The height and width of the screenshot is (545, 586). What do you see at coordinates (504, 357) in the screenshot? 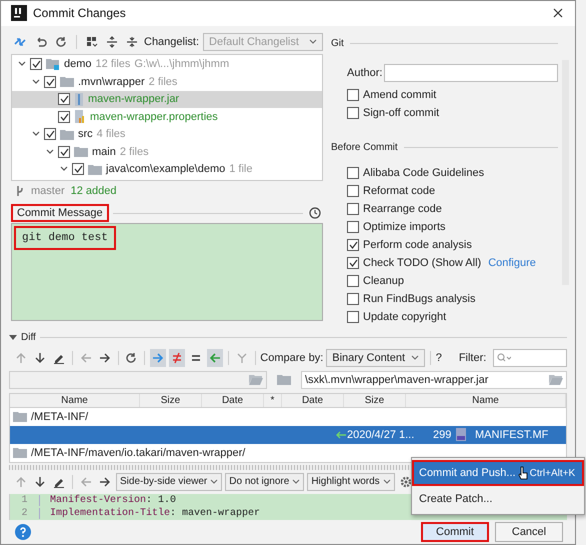
I see `search-icon` at bounding box center [504, 357].